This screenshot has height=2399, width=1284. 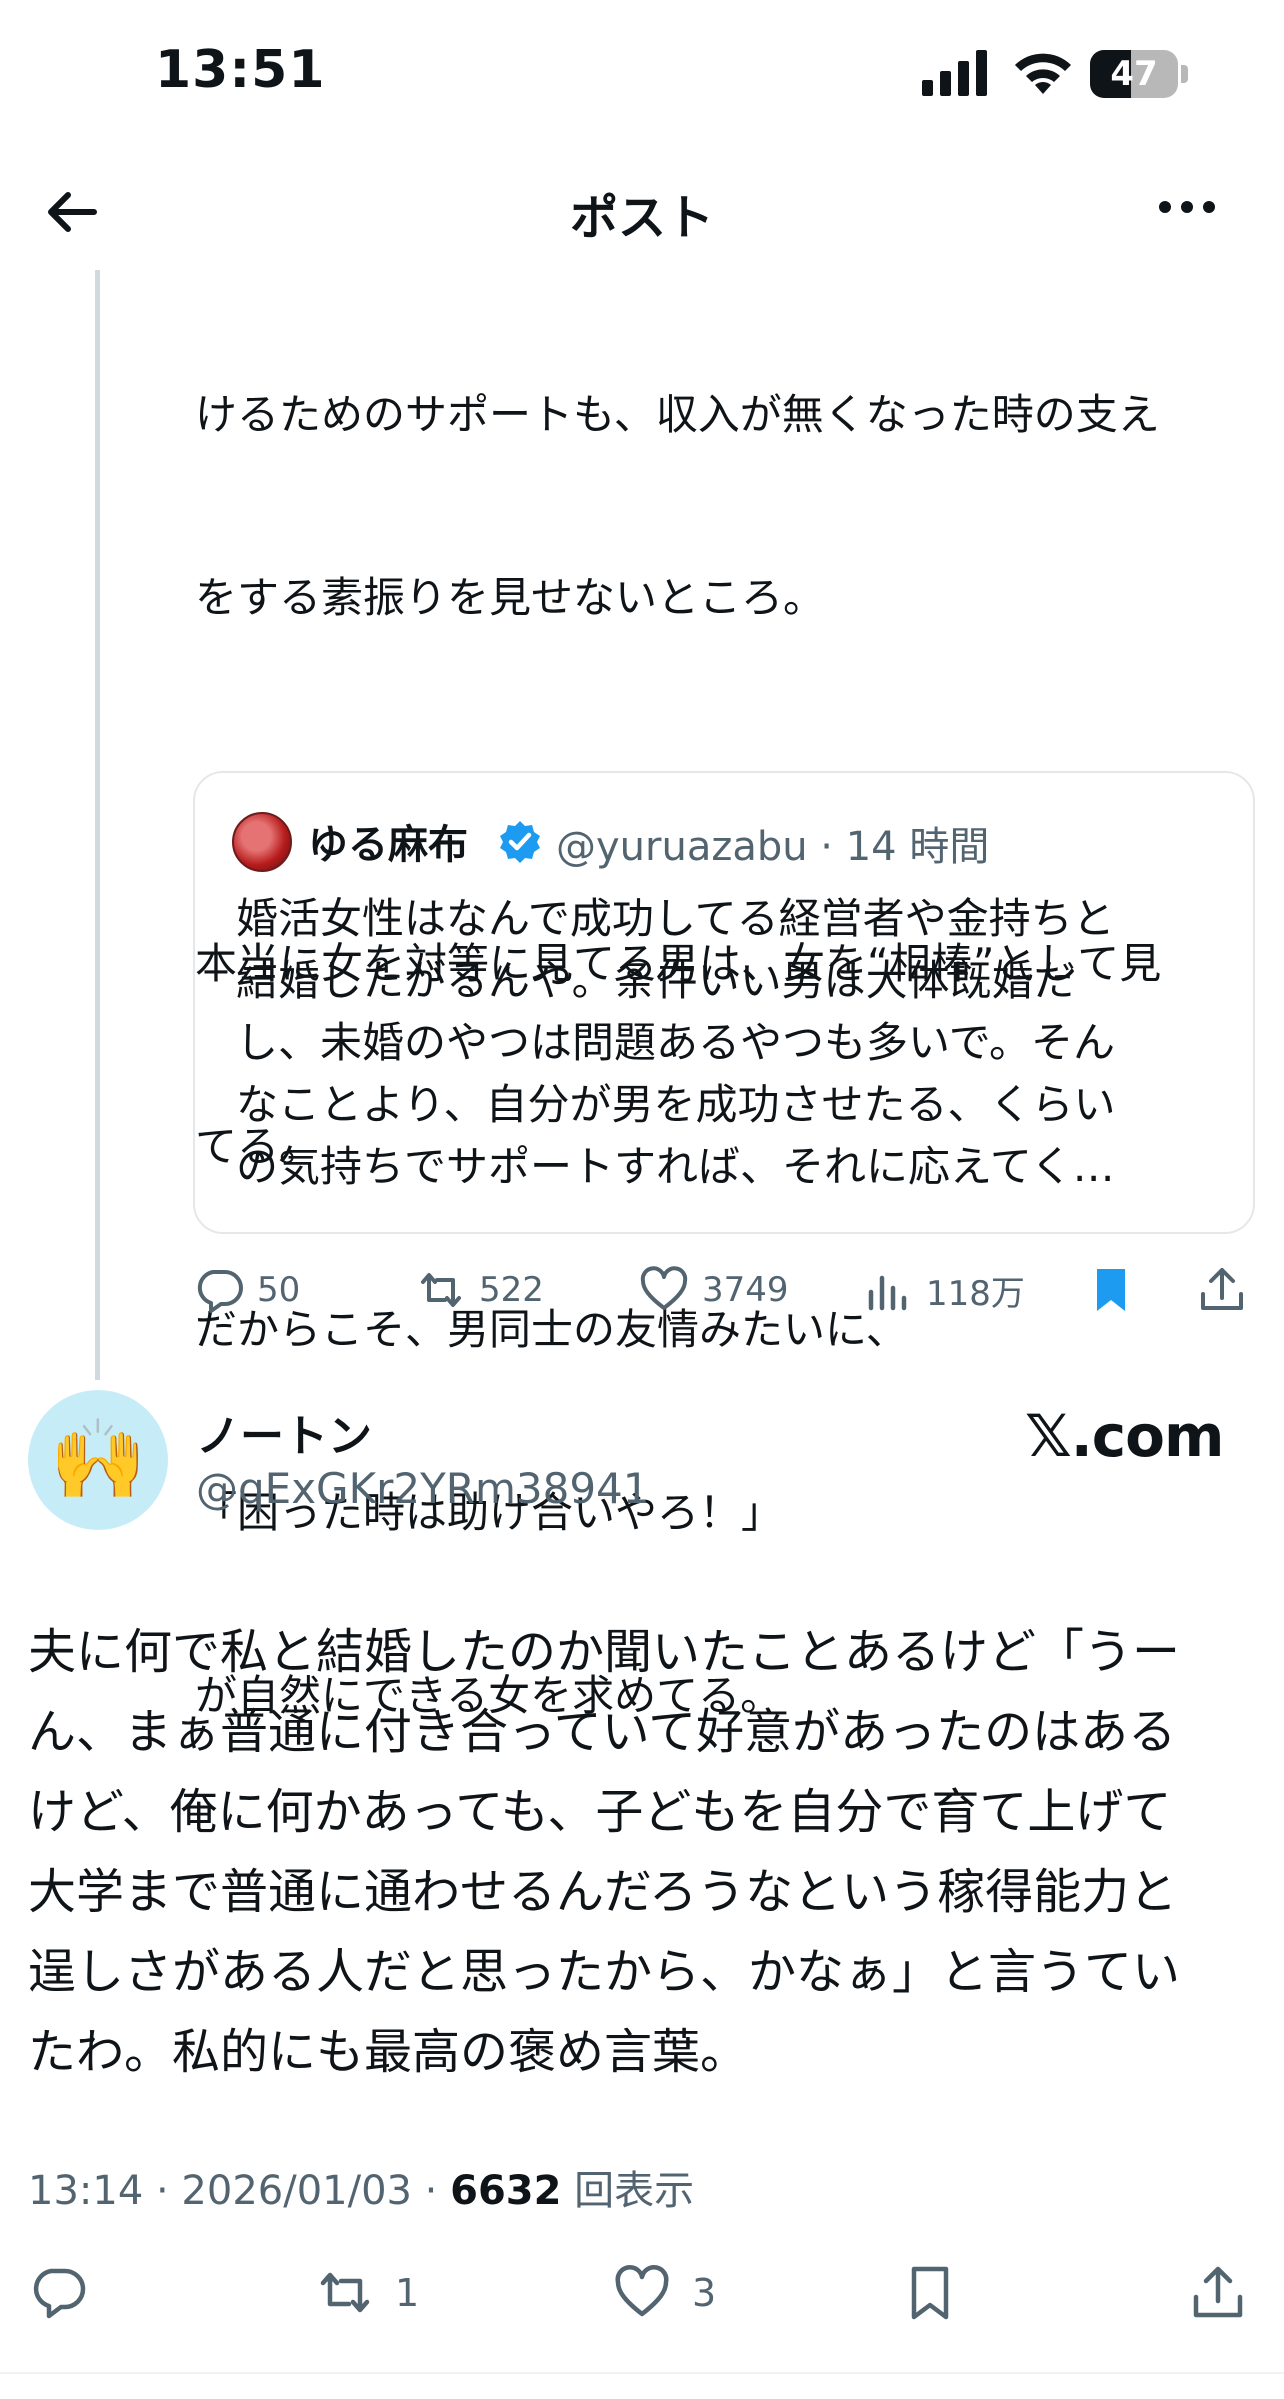 I want to click on parent-share-button, so click(x=1222, y=1290).